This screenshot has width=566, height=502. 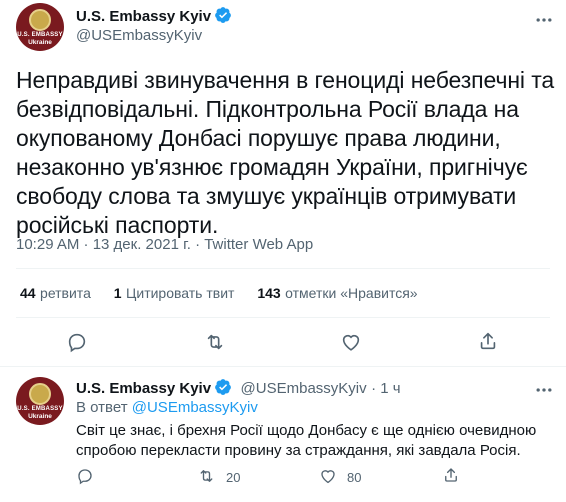 I want to click on retweets-label: ретвита, so click(x=65, y=293).